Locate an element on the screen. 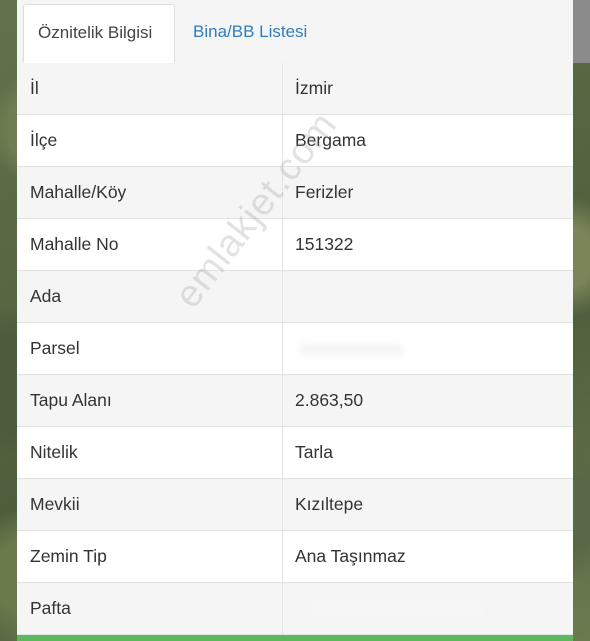 This screenshot has height=641, width=590. row-label: Pafta is located at coordinates (50, 608).